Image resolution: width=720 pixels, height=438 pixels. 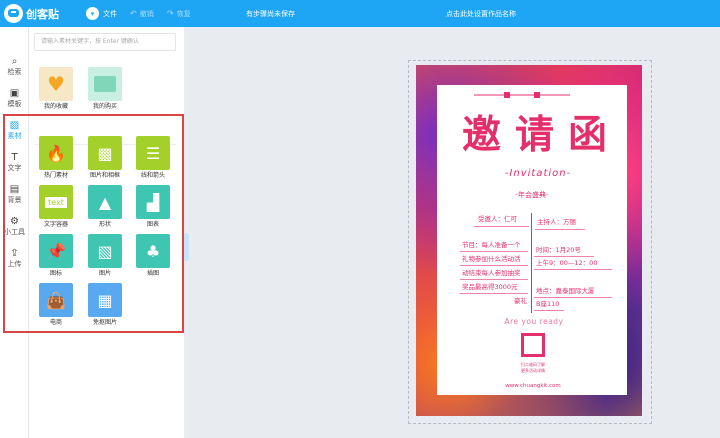 I want to click on tile-icons: 📌 图标, so click(x=56, y=257).